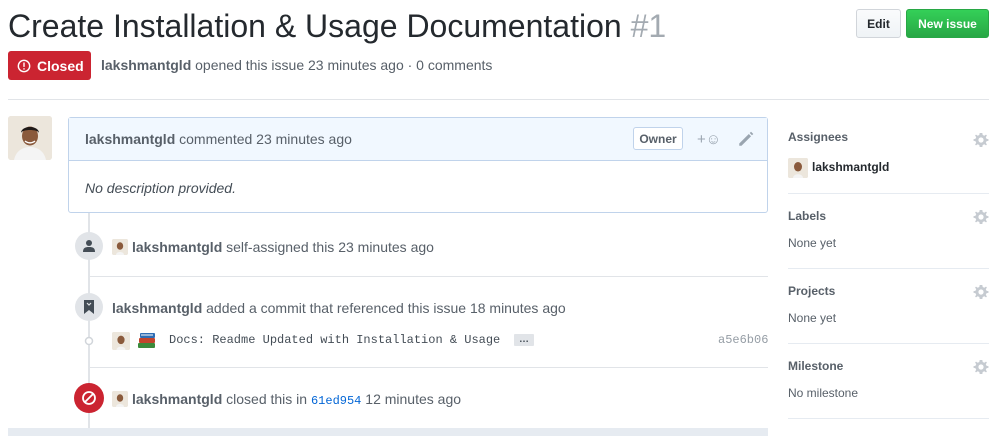 The width and height of the screenshot is (1008, 436). Describe the element at coordinates (157, 308) in the screenshot. I see `commit-ref-author-link: lakshmantgld` at that location.